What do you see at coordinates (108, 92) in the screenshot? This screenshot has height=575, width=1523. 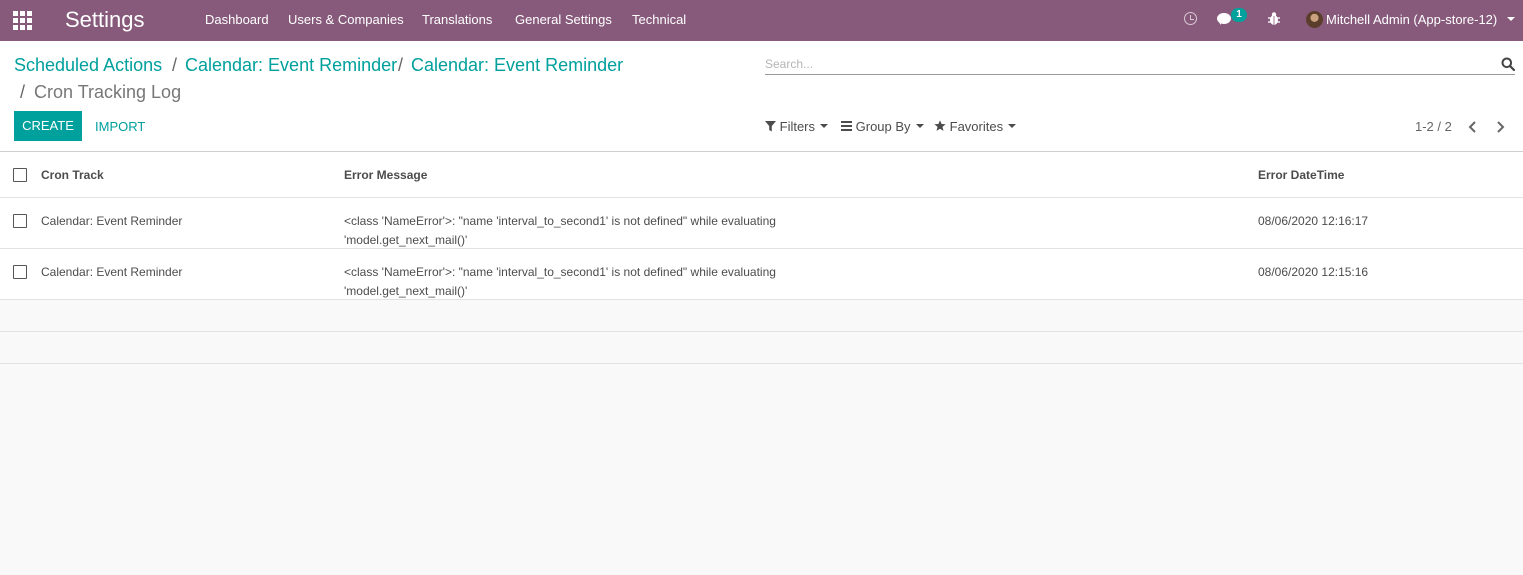 I see `breadcrumb-current: Cron Tracking Log` at bounding box center [108, 92].